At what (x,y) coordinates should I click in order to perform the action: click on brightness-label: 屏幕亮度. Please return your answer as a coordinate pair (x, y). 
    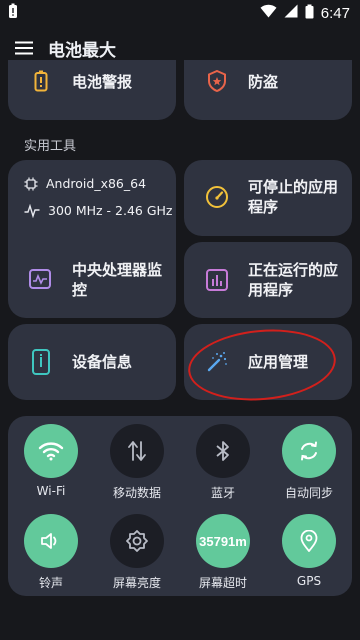
    Looking at the image, I should click on (136, 583).